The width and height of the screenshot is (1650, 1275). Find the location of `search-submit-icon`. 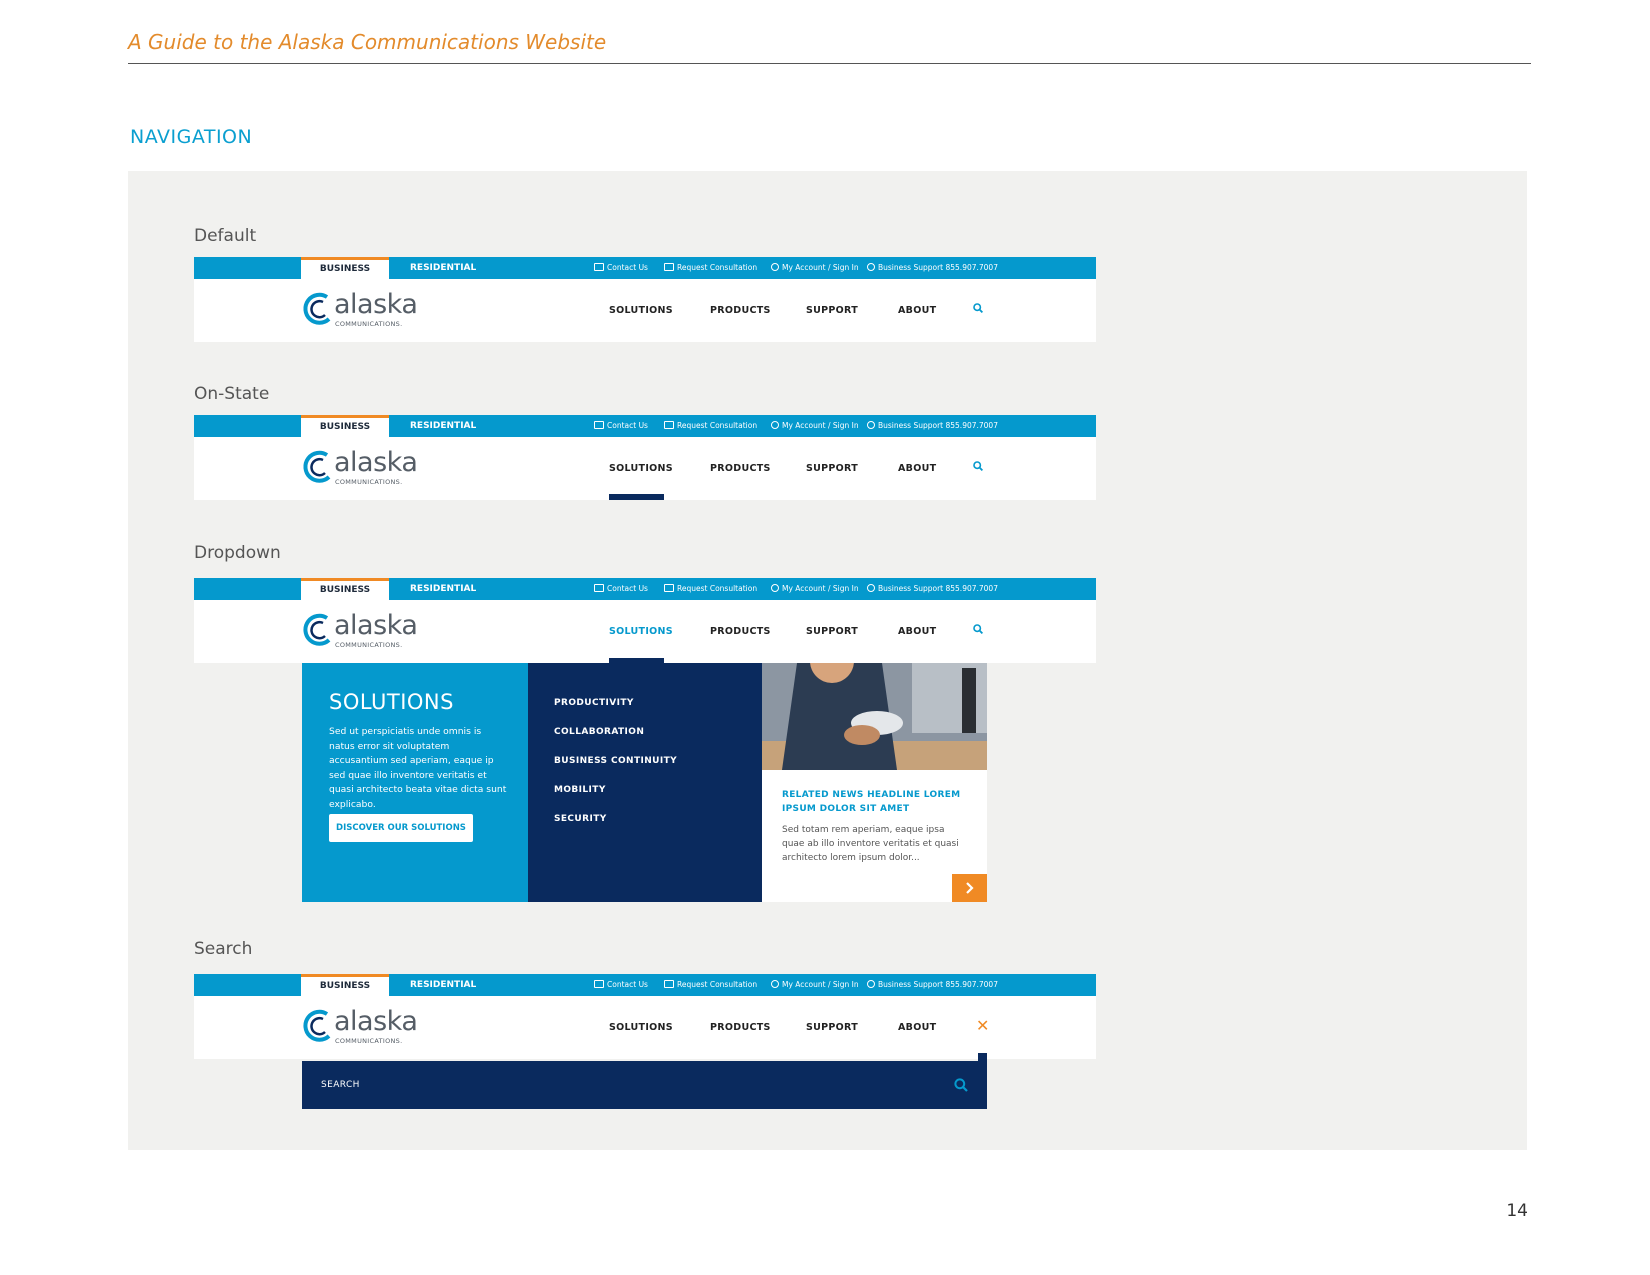

search-submit-icon is located at coordinates (961, 1085).